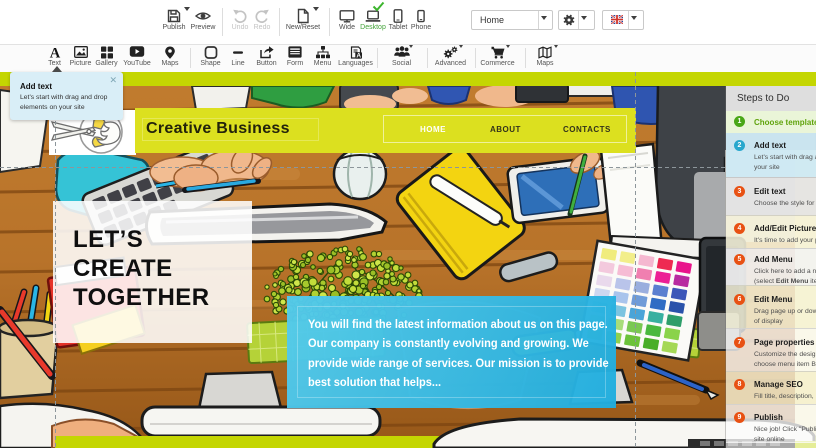 The height and width of the screenshot is (448, 816). What do you see at coordinates (358, 56) in the screenshot?
I see `svg-text: A` at bounding box center [358, 56].